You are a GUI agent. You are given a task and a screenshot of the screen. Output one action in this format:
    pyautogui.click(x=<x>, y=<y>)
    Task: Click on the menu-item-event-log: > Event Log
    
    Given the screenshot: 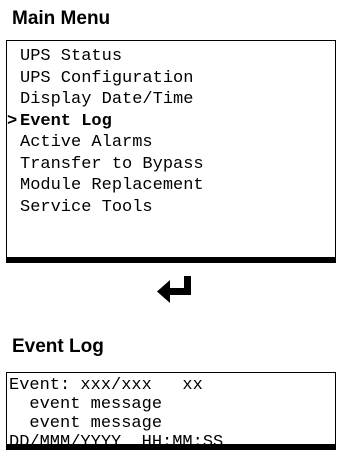 What is the action you would take?
    pyautogui.click(x=171, y=122)
    